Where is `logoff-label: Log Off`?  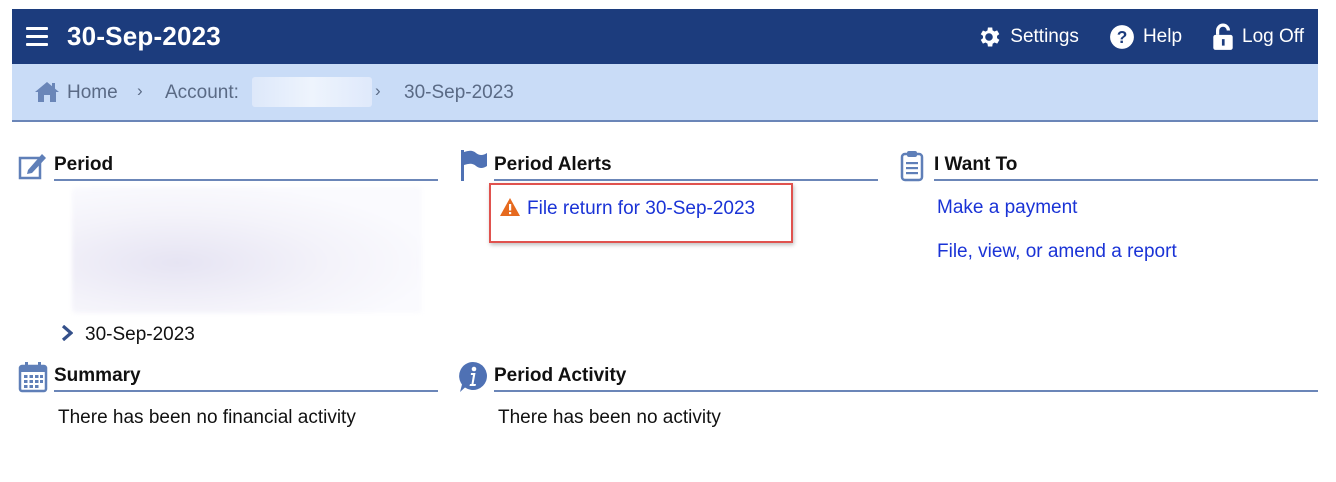 logoff-label: Log Off is located at coordinates (1273, 36).